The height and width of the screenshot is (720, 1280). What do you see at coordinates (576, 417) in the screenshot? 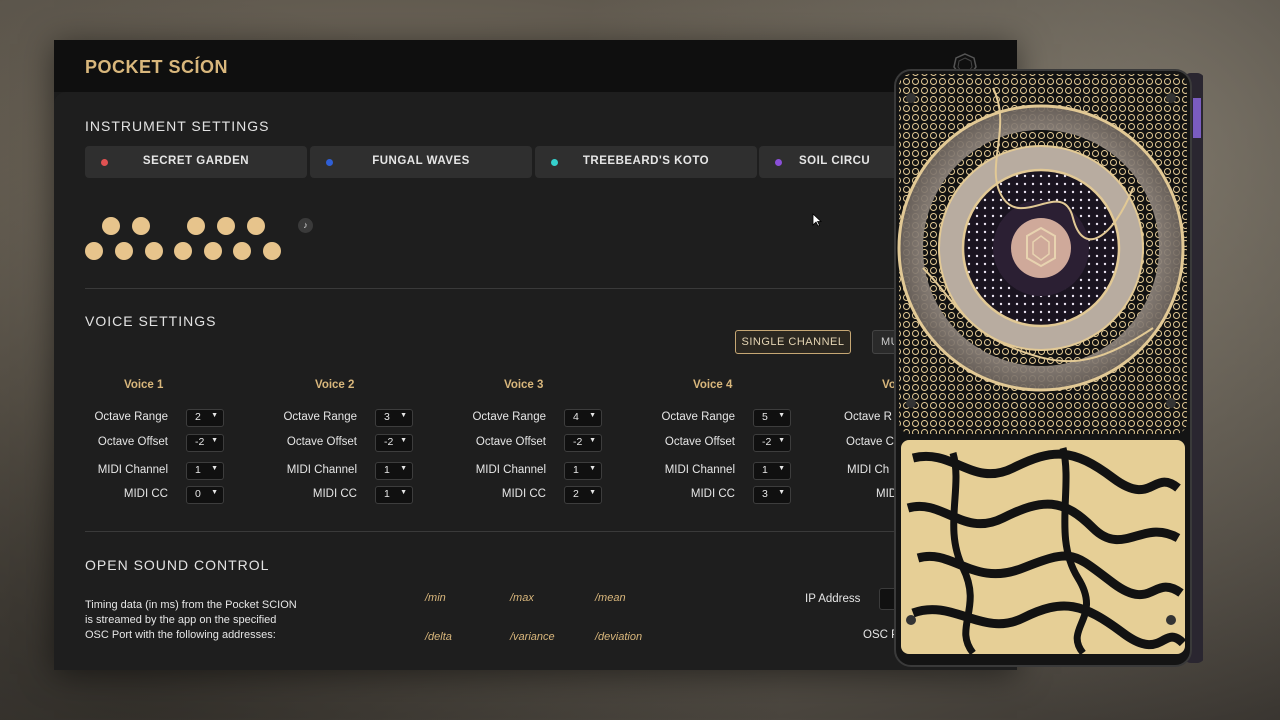
I see `select-value: 4` at bounding box center [576, 417].